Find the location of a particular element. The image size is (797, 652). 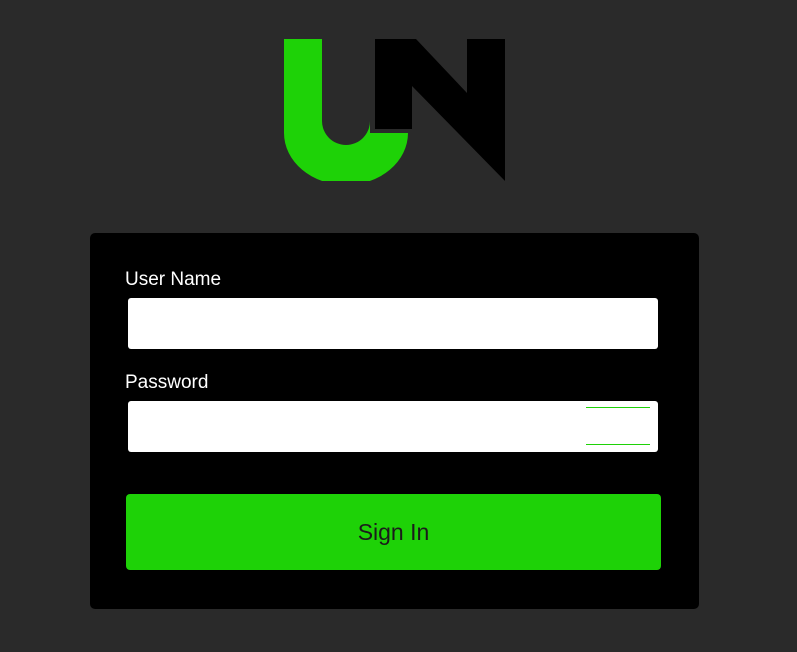

un-logo-icon is located at coordinates (394, 112).